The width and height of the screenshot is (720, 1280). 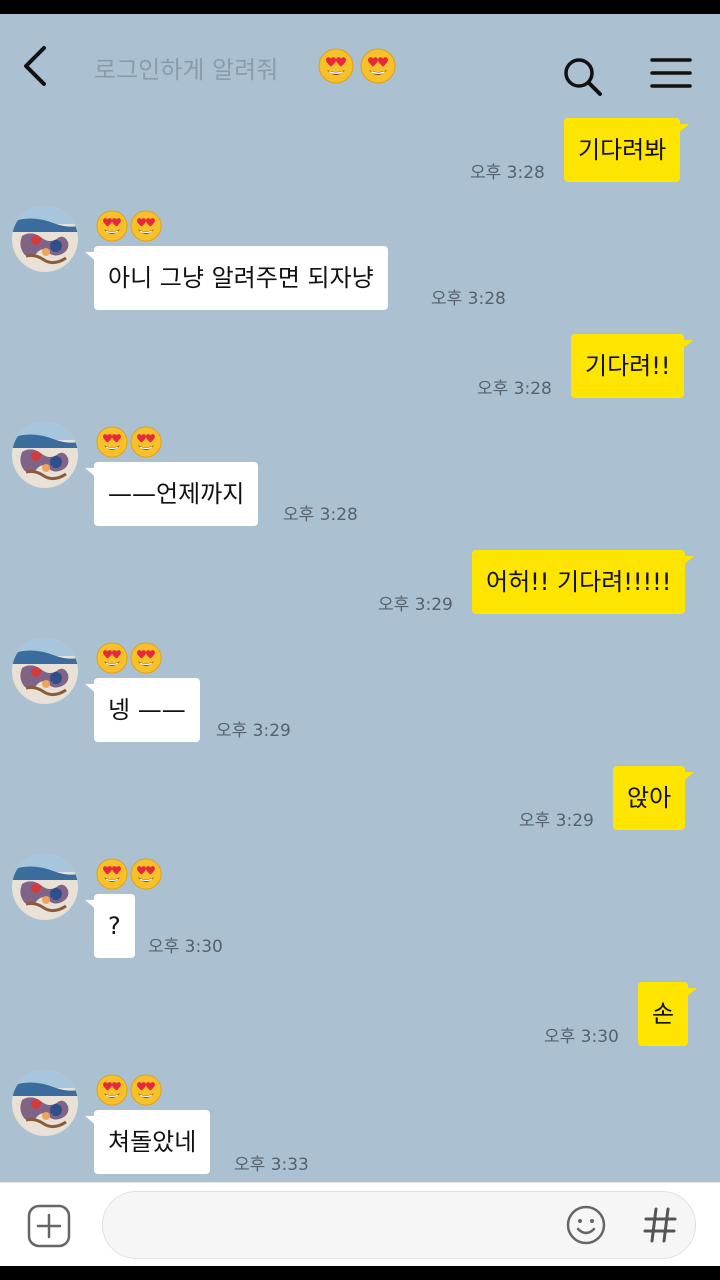 I want to click on back-button, so click(x=36, y=66).